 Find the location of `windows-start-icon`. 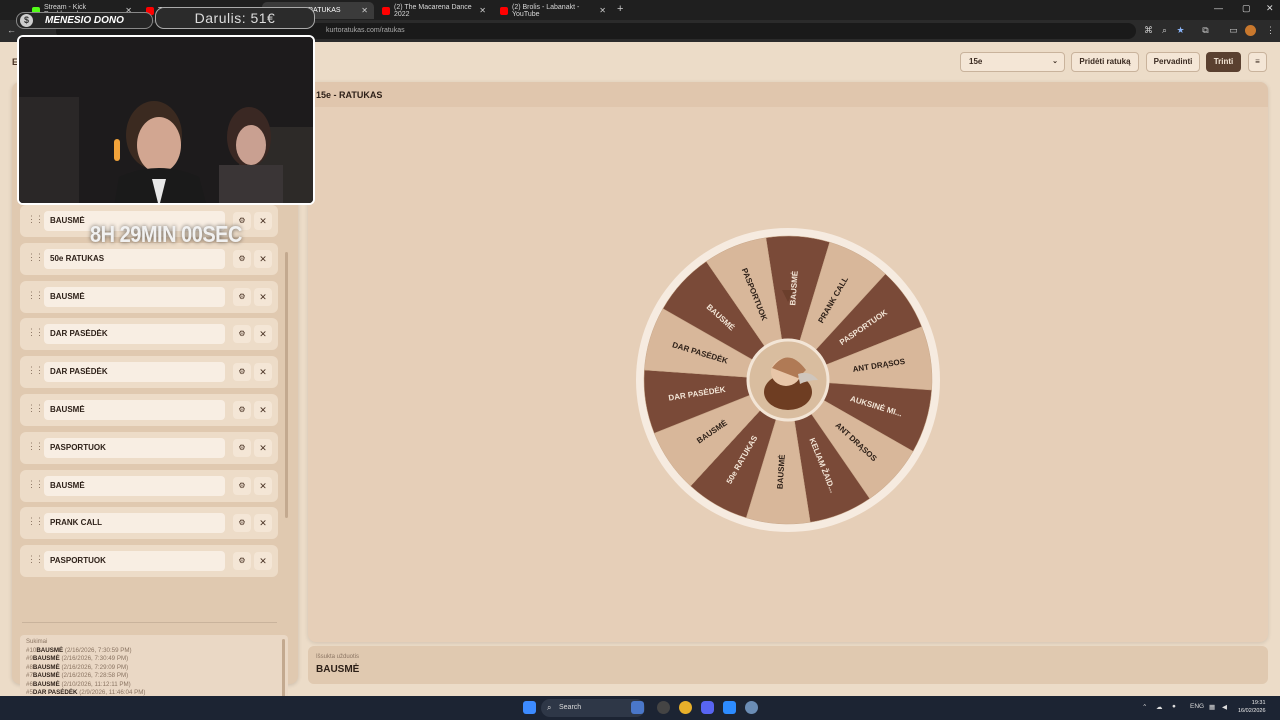

windows-start-icon is located at coordinates (529, 707).